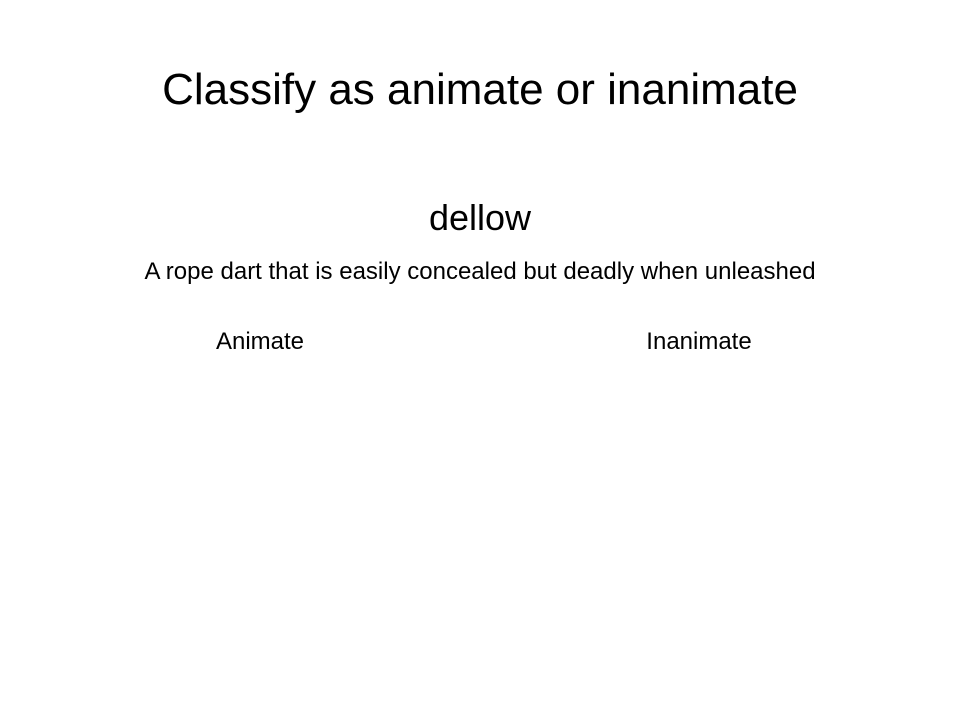  Describe the element at coordinates (480, 89) in the screenshot. I see `slide-title: Classify as animate or inanimate` at that location.